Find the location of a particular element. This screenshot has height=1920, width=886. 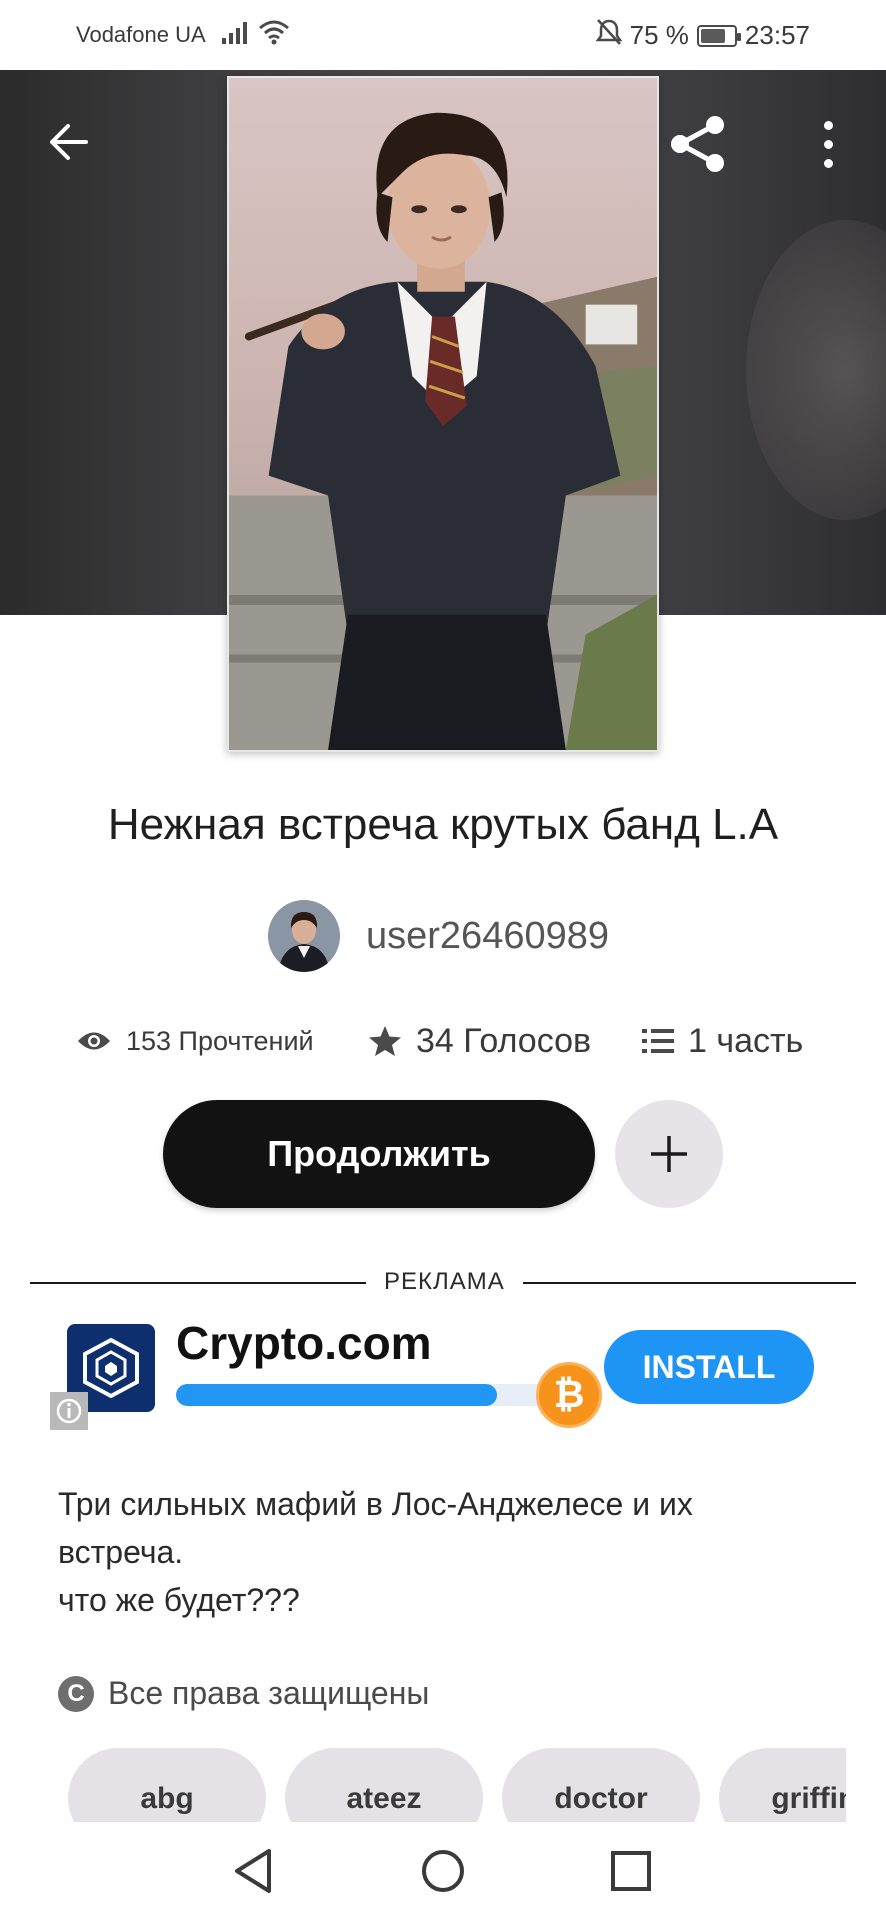

add-to-library-button is located at coordinates (669, 1154).